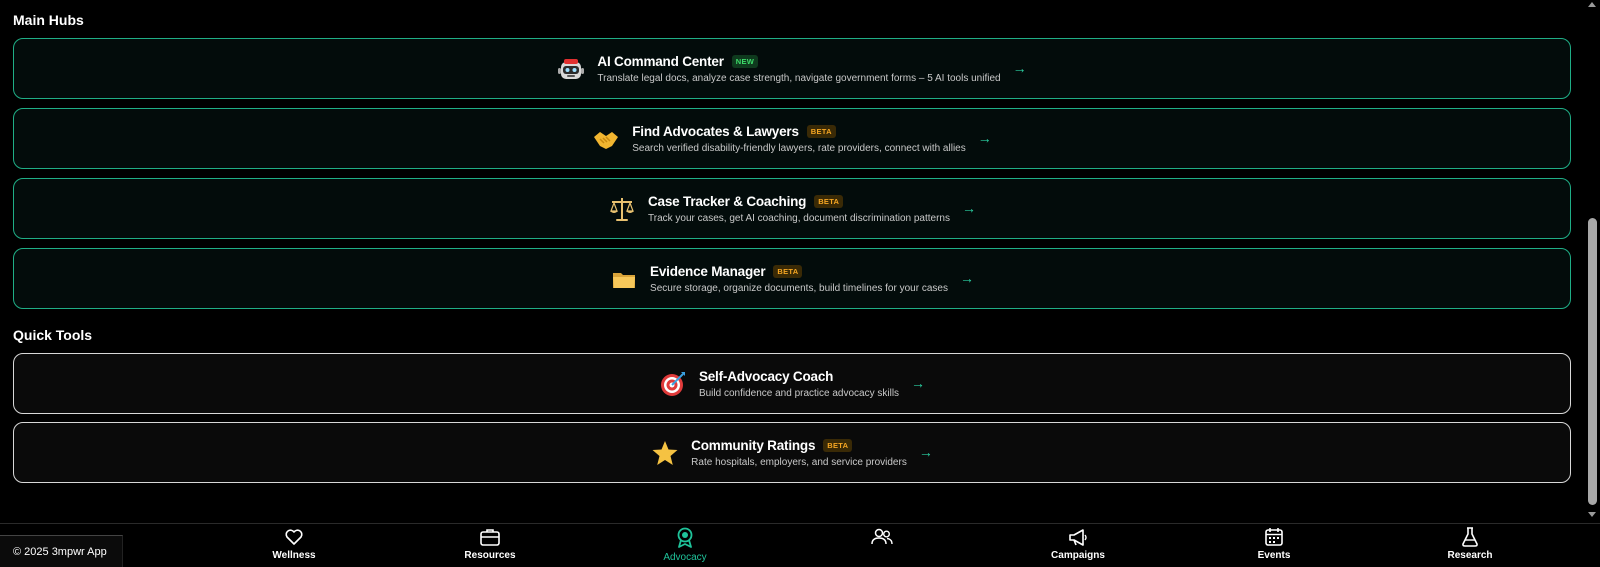 This screenshot has height=567, width=1600. What do you see at coordinates (294, 555) in the screenshot?
I see `nav-label: Wellness` at bounding box center [294, 555].